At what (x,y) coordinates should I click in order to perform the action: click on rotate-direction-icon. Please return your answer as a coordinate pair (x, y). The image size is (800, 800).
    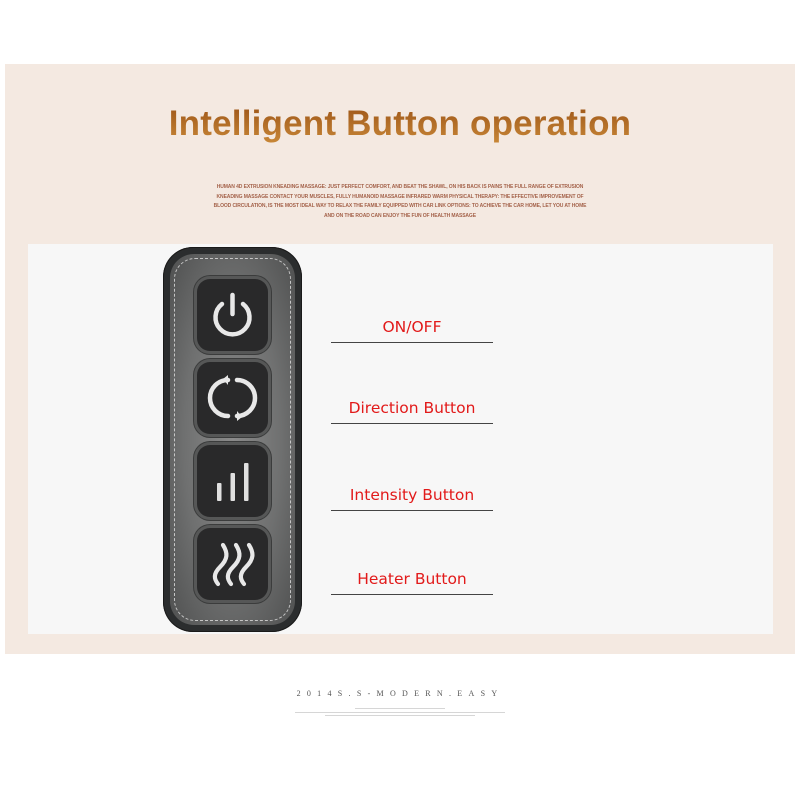
    Looking at the image, I should click on (232, 398).